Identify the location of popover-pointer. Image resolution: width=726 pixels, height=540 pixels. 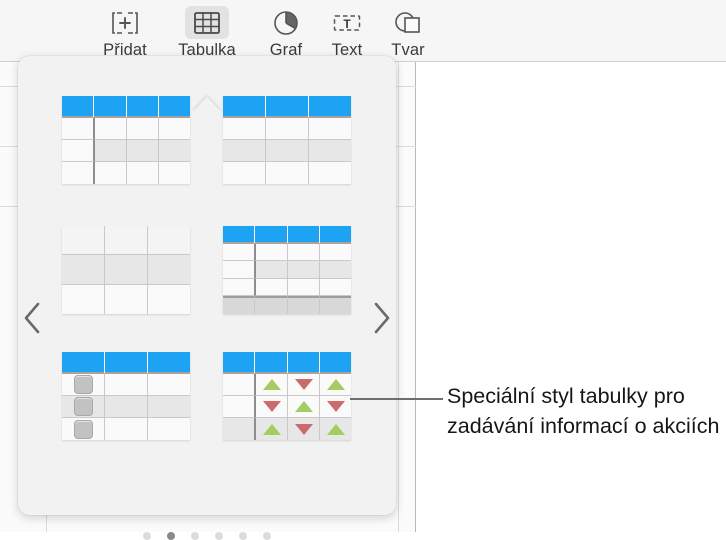
(207, 105).